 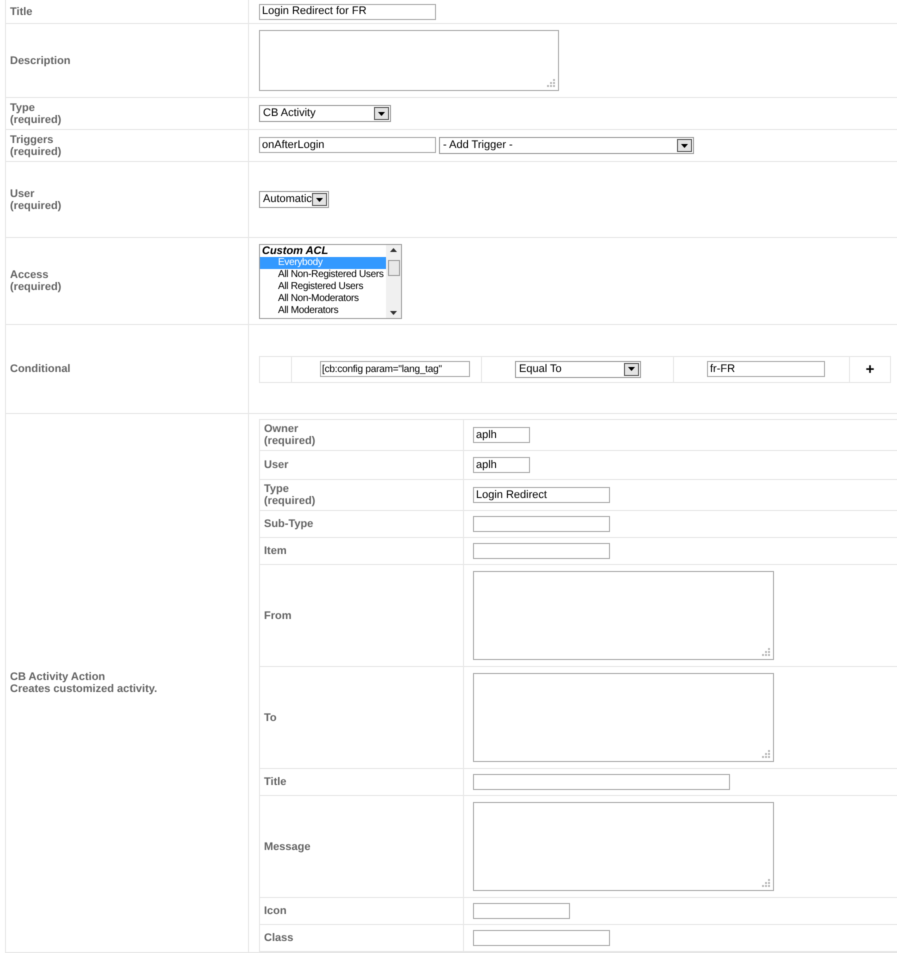 What do you see at coordinates (294, 199) in the screenshot?
I see `dropdown: Automatic` at bounding box center [294, 199].